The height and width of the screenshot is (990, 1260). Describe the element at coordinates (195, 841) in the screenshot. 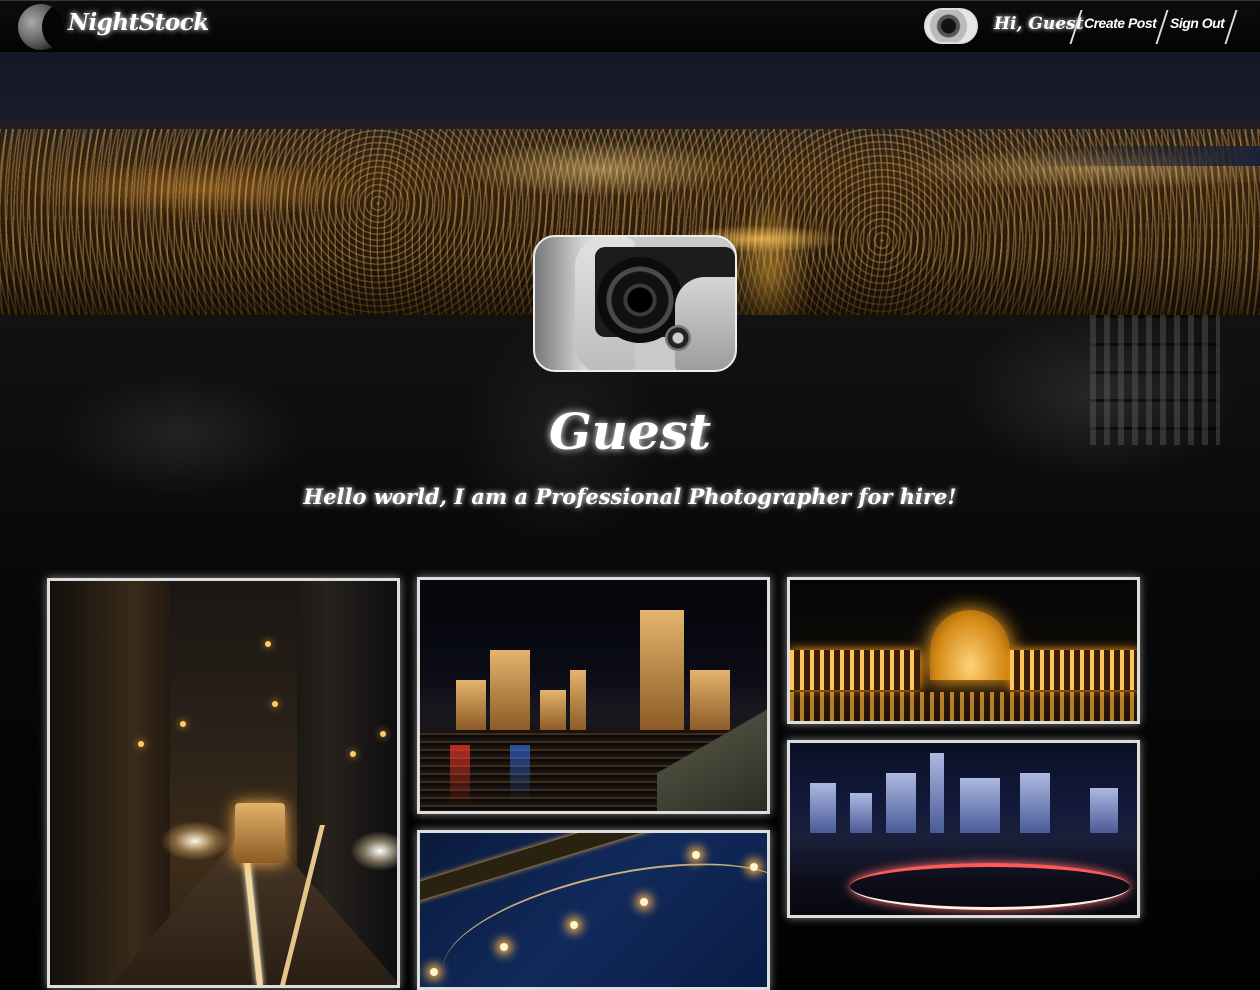

I see `headlight-glow` at that location.